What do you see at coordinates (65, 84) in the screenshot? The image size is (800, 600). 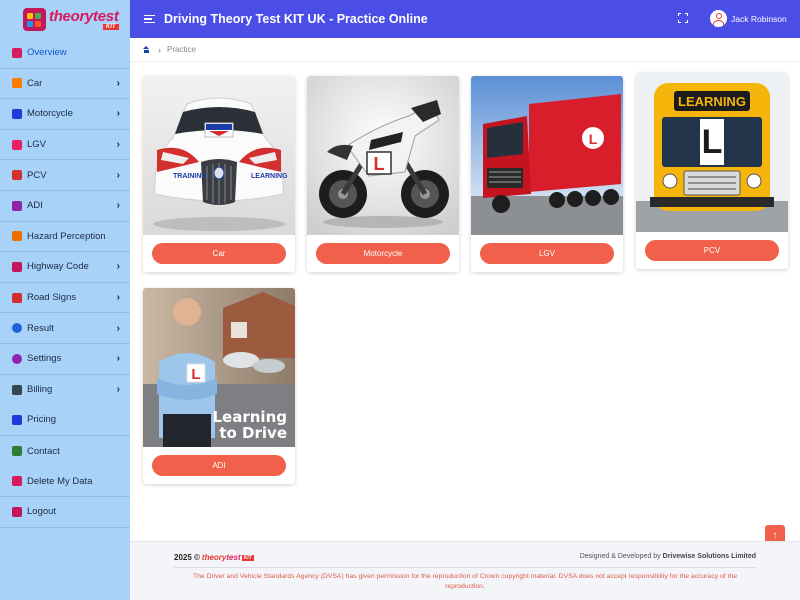 I see `sidebar-item-car: Car ›` at bounding box center [65, 84].